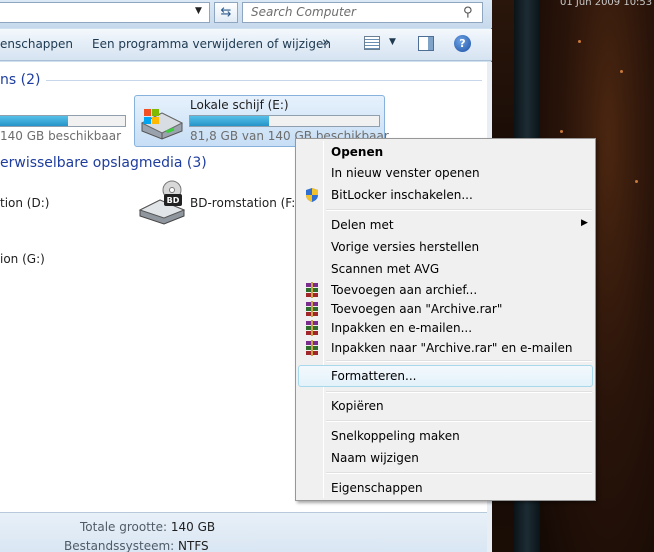 The height and width of the screenshot is (552, 654). What do you see at coordinates (22, 259) in the screenshot?
I see `drive-g-name: ion (G:)` at bounding box center [22, 259].